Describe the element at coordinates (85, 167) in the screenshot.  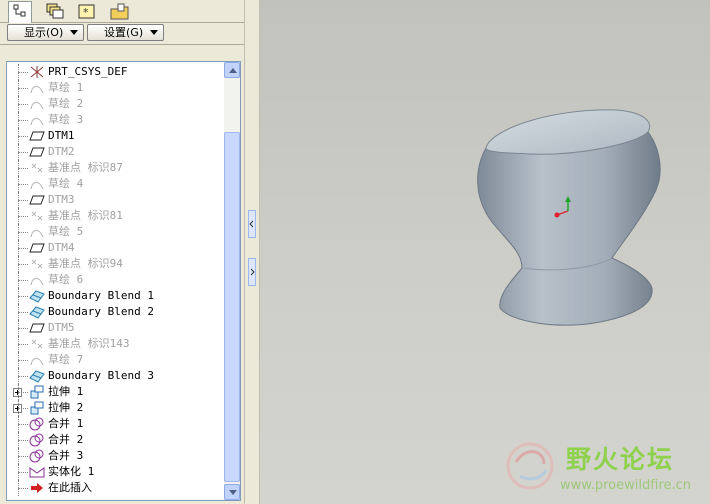
I see `tree-item-label: 基准点 标识87` at that location.